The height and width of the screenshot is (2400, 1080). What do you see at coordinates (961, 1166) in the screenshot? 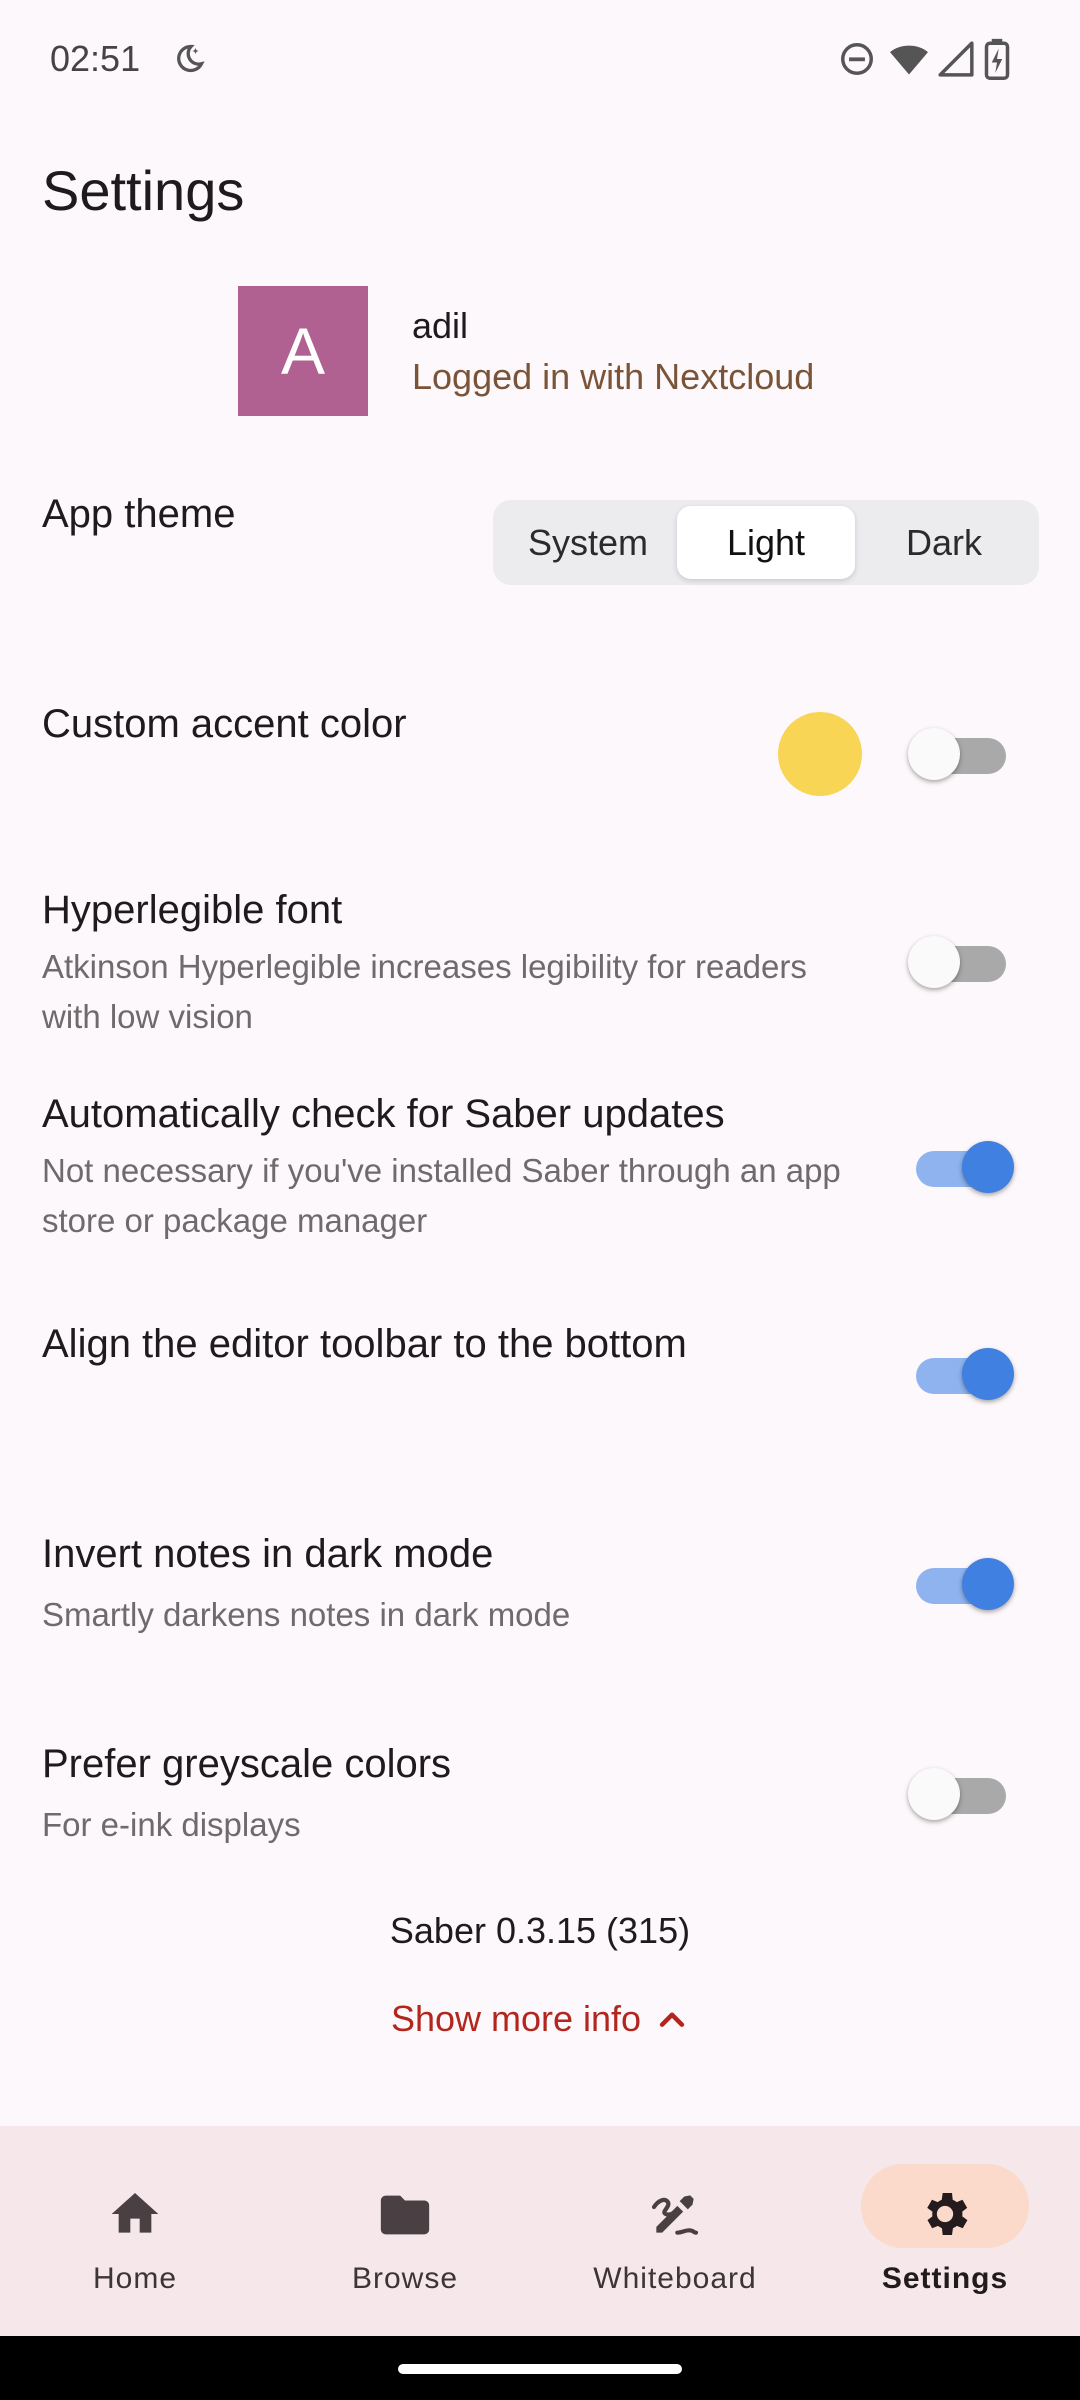
I see `updates-toggle` at bounding box center [961, 1166].